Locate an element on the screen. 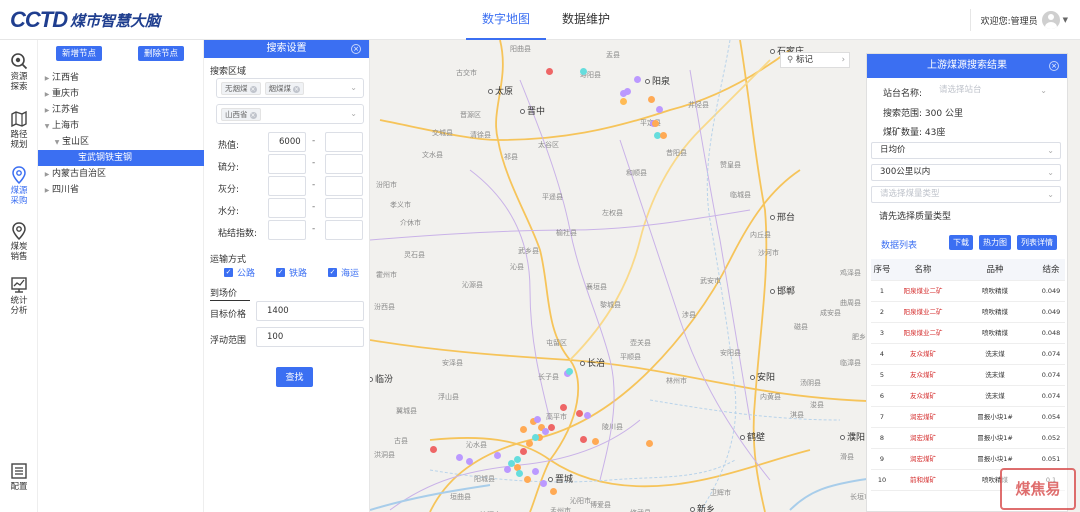 This screenshot has height=512, width=1080. tree-node: ▶ 重庆市 is located at coordinates (121, 94).